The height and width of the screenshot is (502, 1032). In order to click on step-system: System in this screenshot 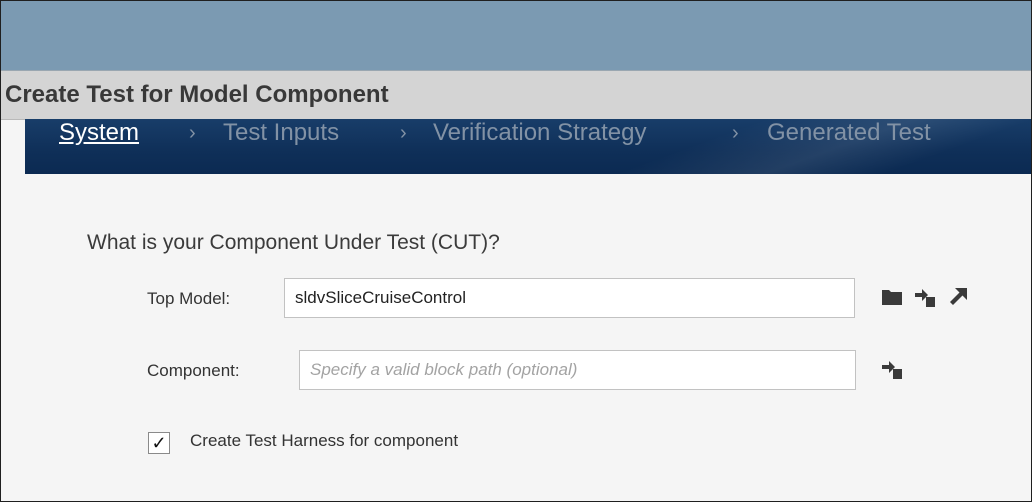, I will do `click(99, 133)`.